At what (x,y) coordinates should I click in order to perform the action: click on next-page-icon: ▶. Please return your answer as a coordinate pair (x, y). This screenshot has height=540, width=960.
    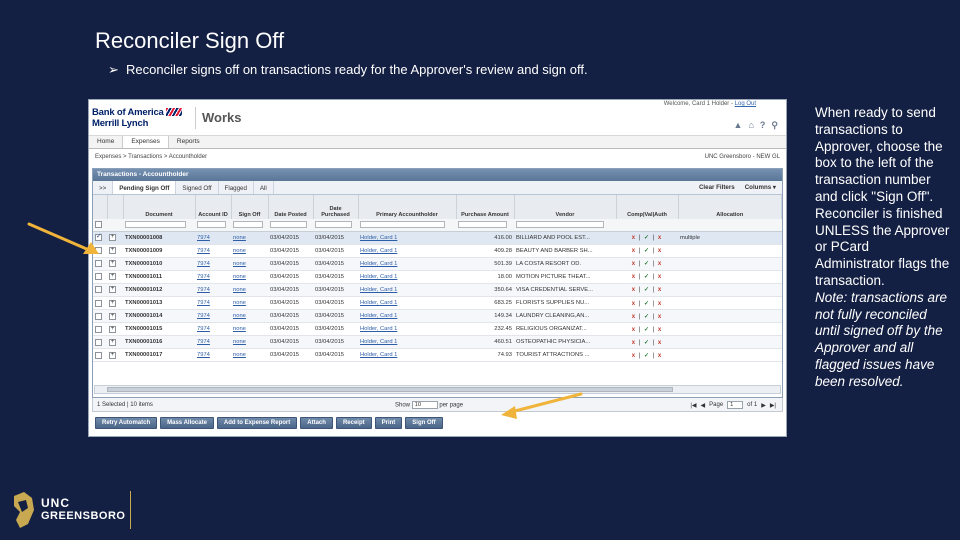
    Looking at the image, I should click on (763, 405).